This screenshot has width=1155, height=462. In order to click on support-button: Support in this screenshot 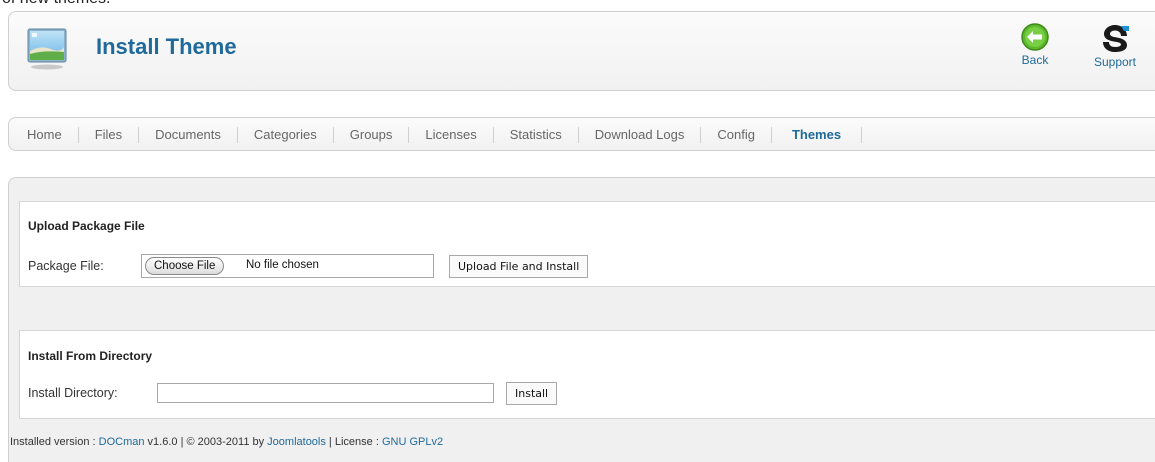, I will do `click(1115, 45)`.